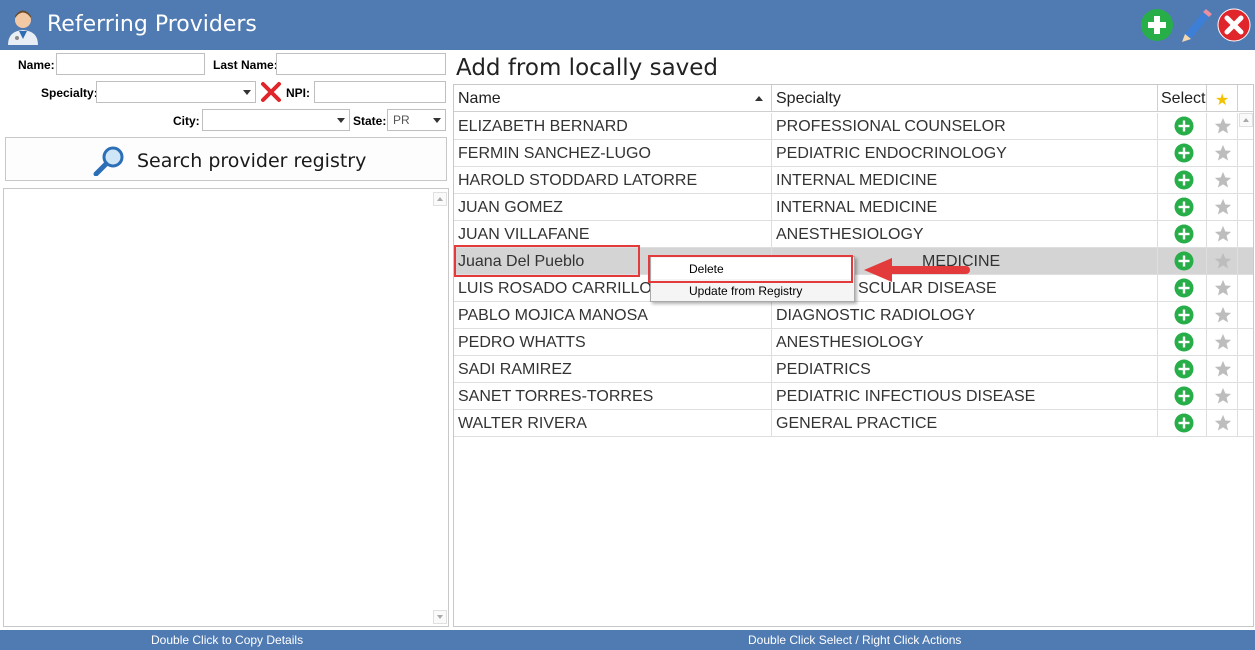 This screenshot has height=650, width=1255. What do you see at coordinates (759, 98) in the screenshot?
I see `sort-ascending-icon` at bounding box center [759, 98].